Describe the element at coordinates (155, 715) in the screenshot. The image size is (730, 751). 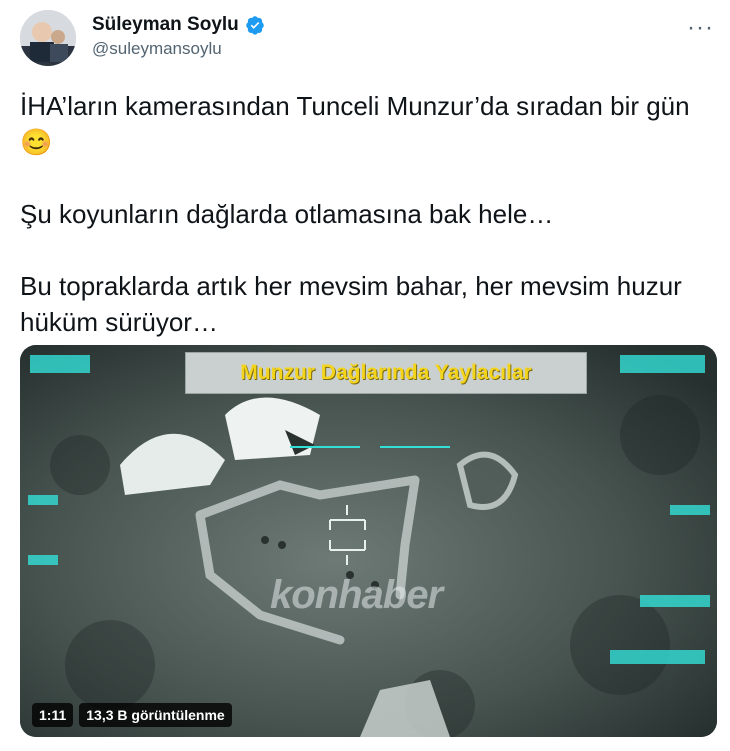
I see `video-view-count: 13,3 B görüntülenme` at that location.